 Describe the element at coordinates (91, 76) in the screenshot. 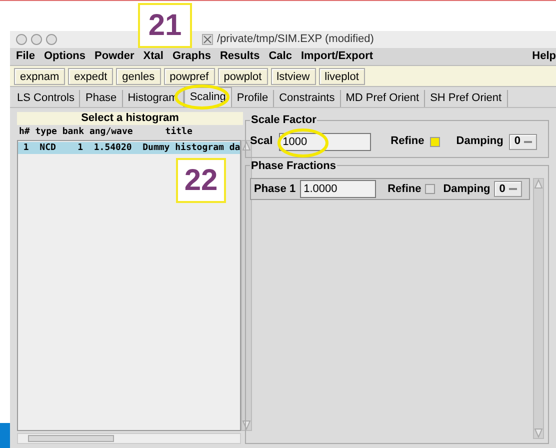

I see `toolbar-button: expedt` at that location.